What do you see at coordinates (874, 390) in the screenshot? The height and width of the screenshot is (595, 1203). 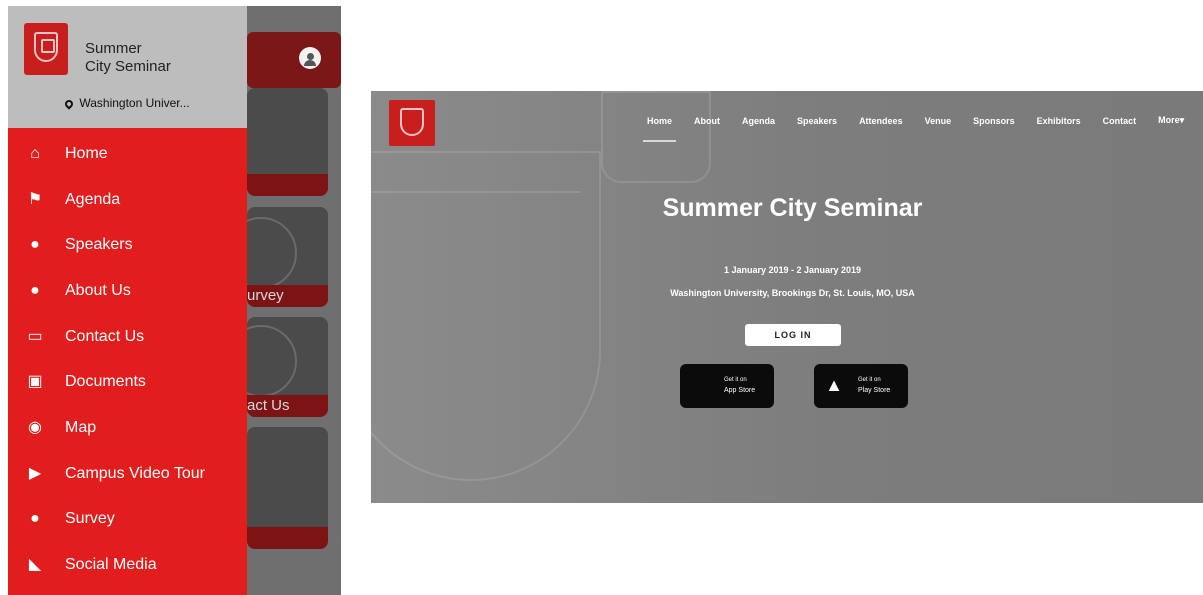 I see `store-name: Play Store` at bounding box center [874, 390].